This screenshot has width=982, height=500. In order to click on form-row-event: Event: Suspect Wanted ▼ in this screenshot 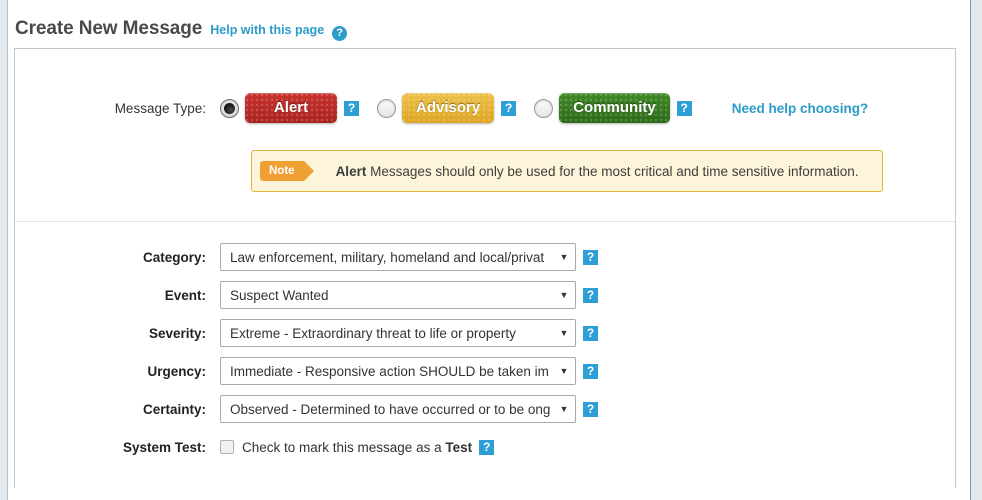, I will do `click(485, 295)`.